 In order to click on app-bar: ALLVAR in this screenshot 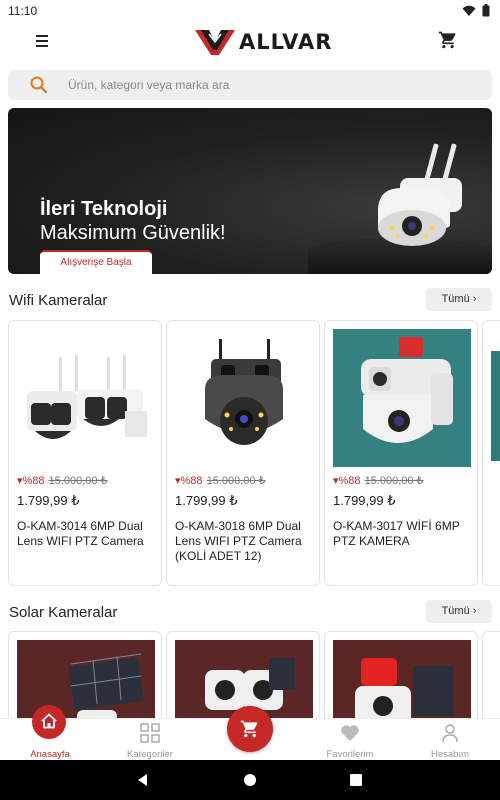, I will do `click(250, 42)`.